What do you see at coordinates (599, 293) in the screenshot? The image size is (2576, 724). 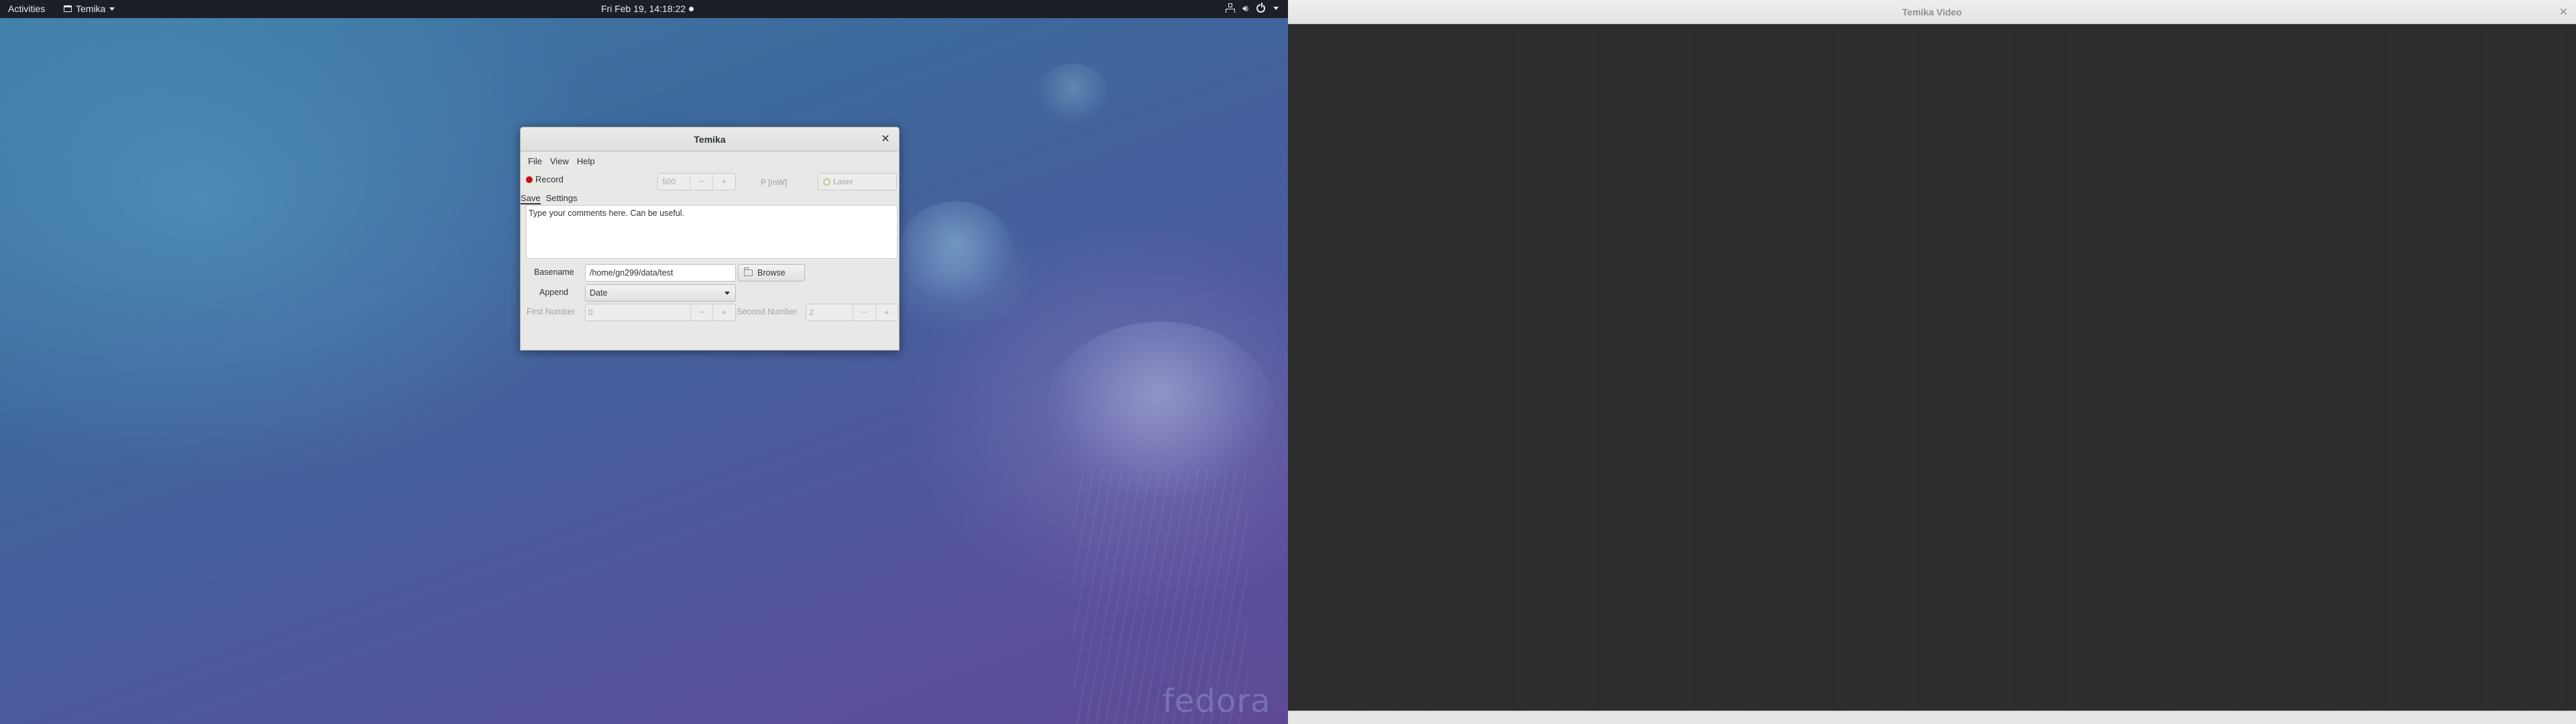 I see `append-value: Date` at bounding box center [599, 293].